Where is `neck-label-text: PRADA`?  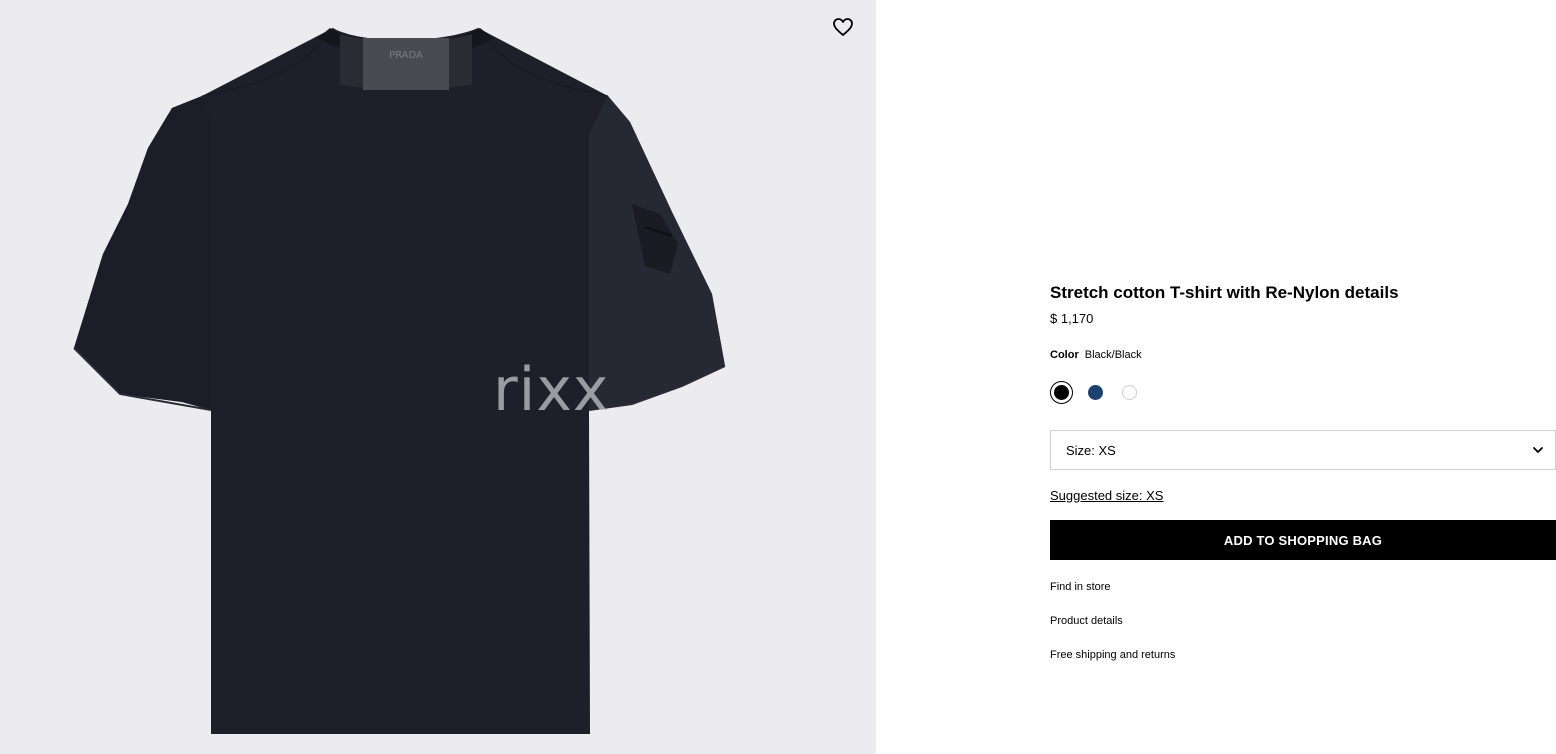 neck-label-text: PRADA is located at coordinates (406, 55).